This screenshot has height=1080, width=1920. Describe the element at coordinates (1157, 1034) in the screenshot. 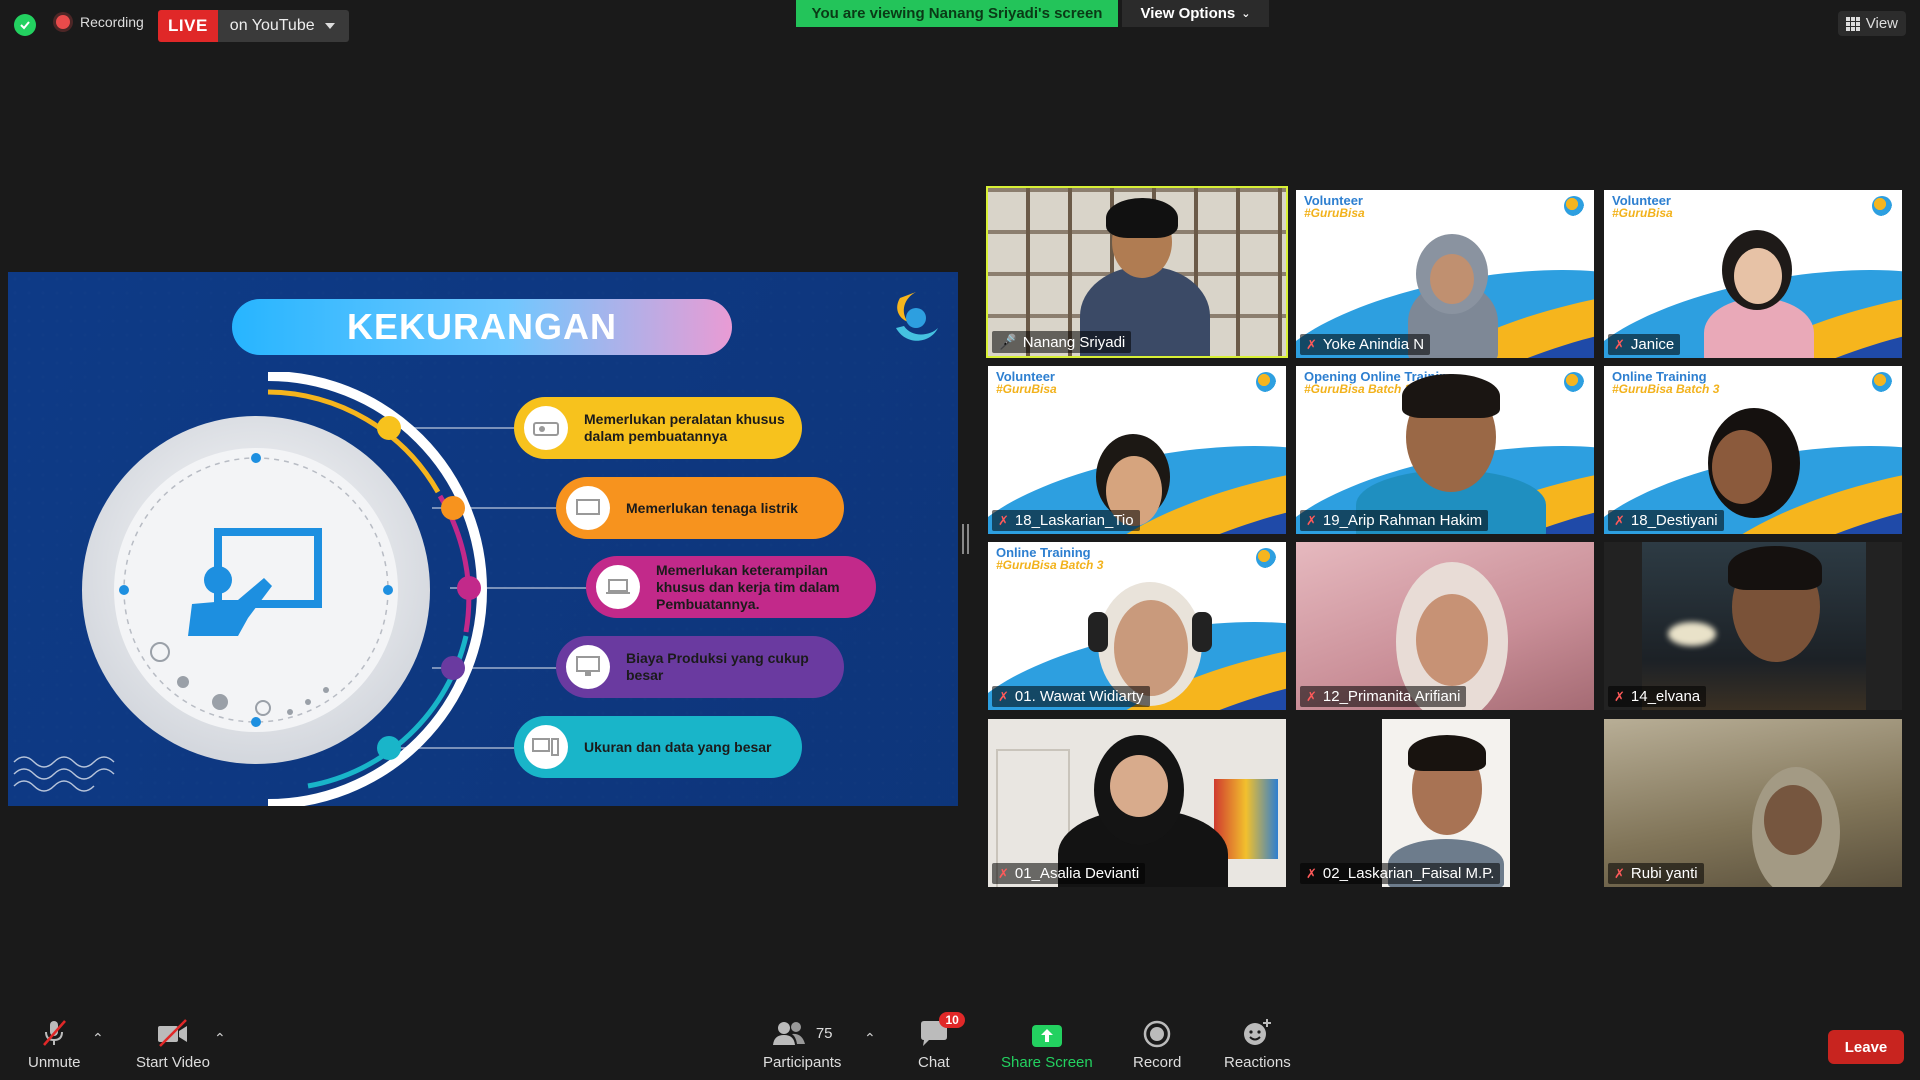

I see `record-icon` at that location.